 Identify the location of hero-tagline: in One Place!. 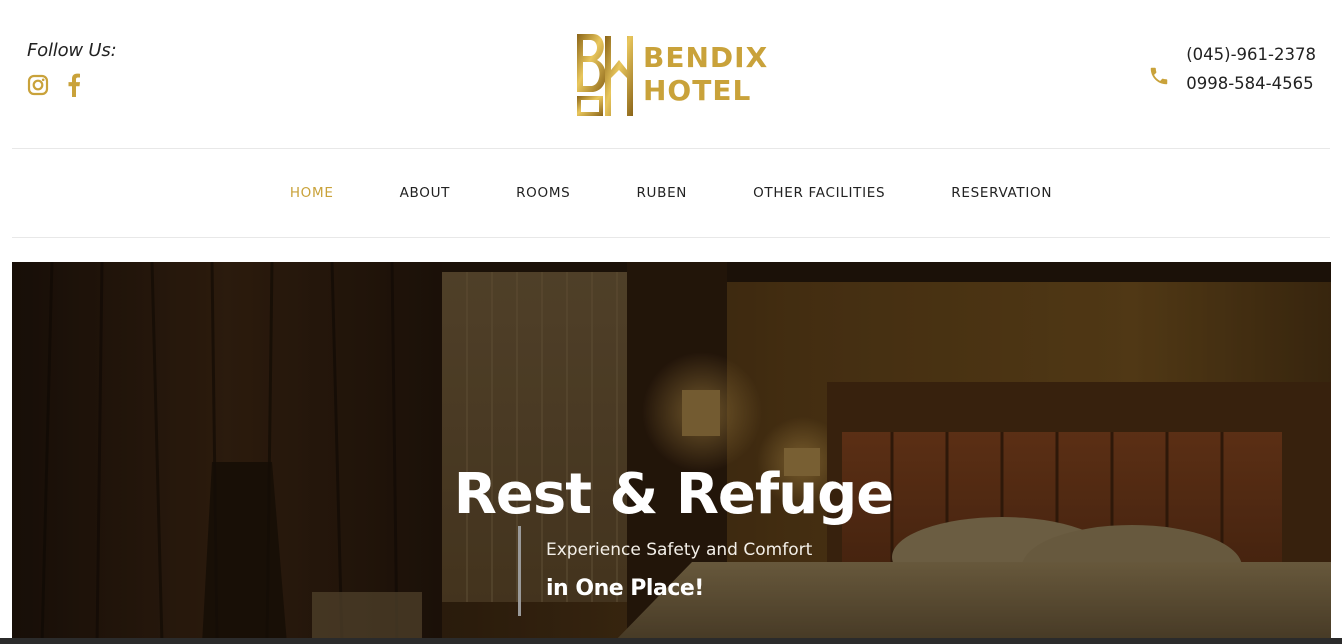
(625, 588).